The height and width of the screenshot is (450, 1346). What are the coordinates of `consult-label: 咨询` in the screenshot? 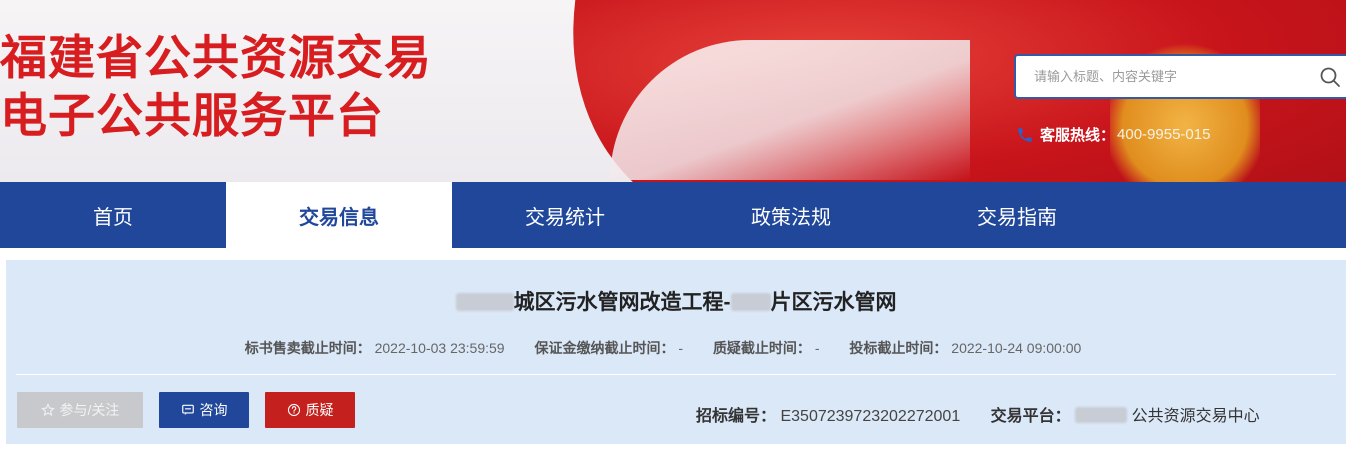 It's located at (213, 410).